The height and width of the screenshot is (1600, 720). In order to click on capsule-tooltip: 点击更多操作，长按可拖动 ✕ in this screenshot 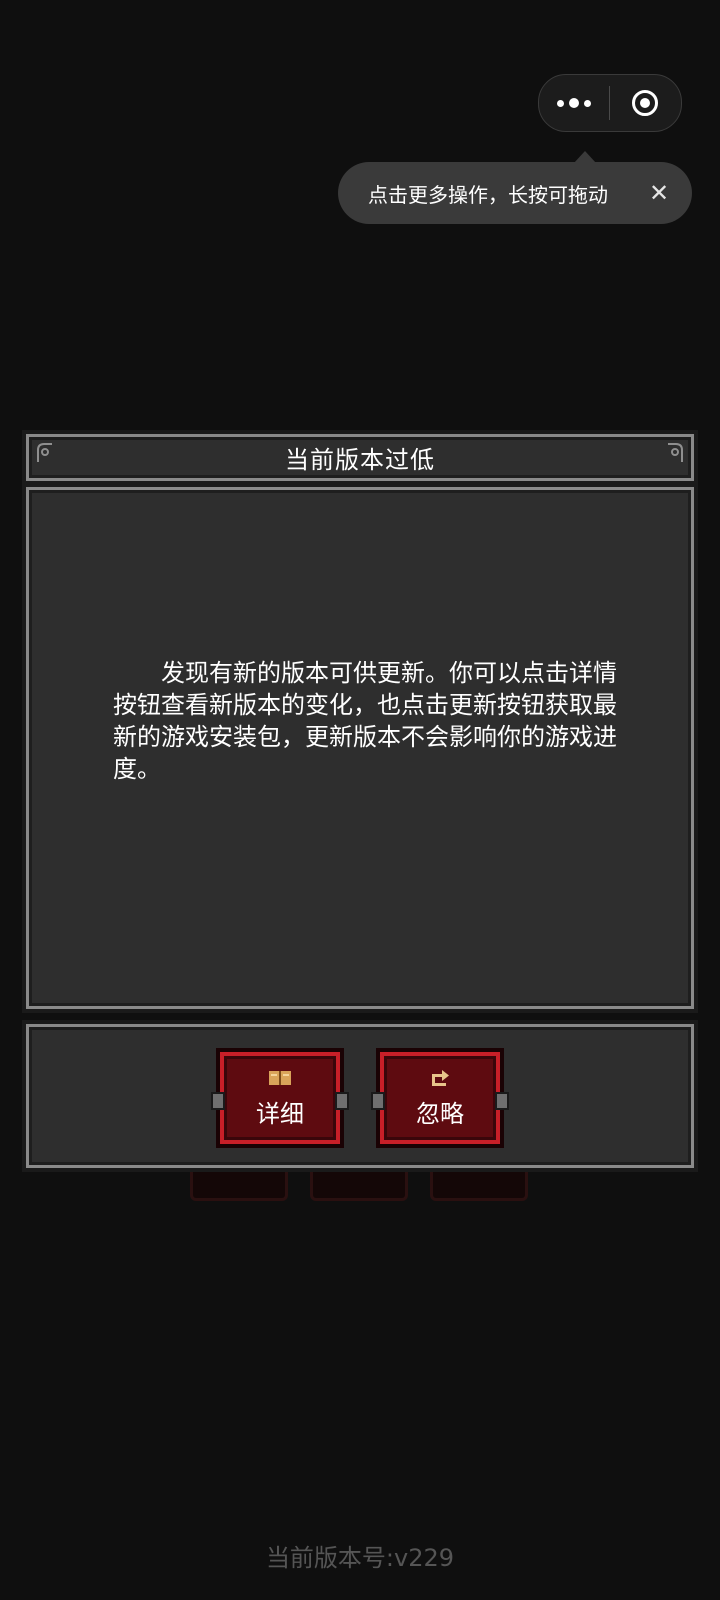, I will do `click(515, 187)`.